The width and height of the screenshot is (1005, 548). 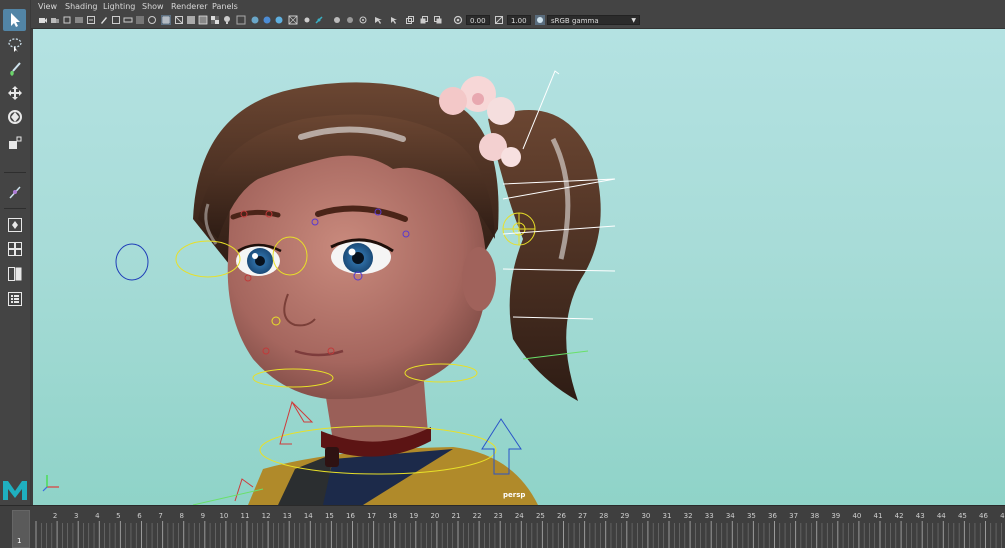 What do you see at coordinates (15, 490) in the screenshot?
I see `maya-logo-icon` at bounding box center [15, 490].